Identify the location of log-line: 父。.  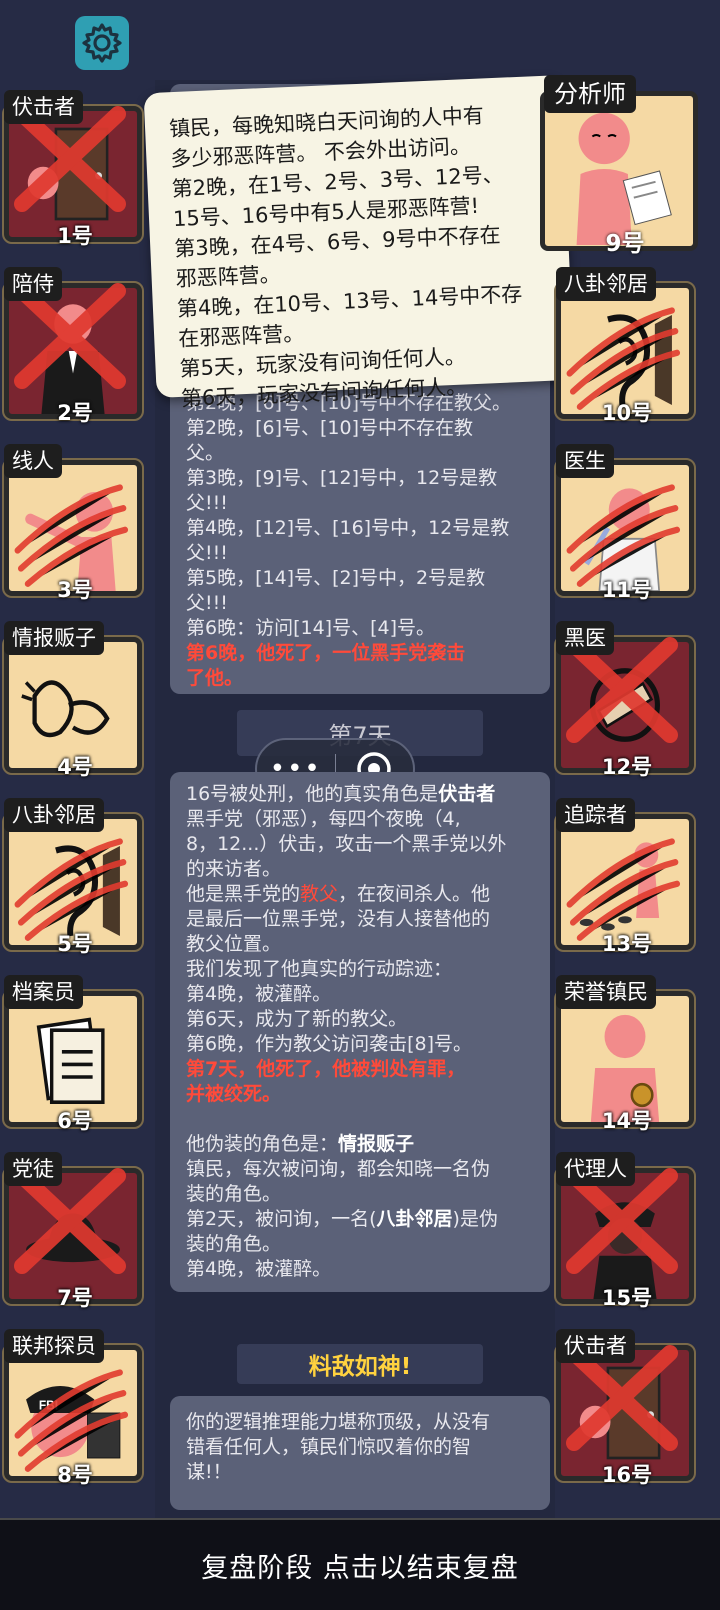
(205, 453).